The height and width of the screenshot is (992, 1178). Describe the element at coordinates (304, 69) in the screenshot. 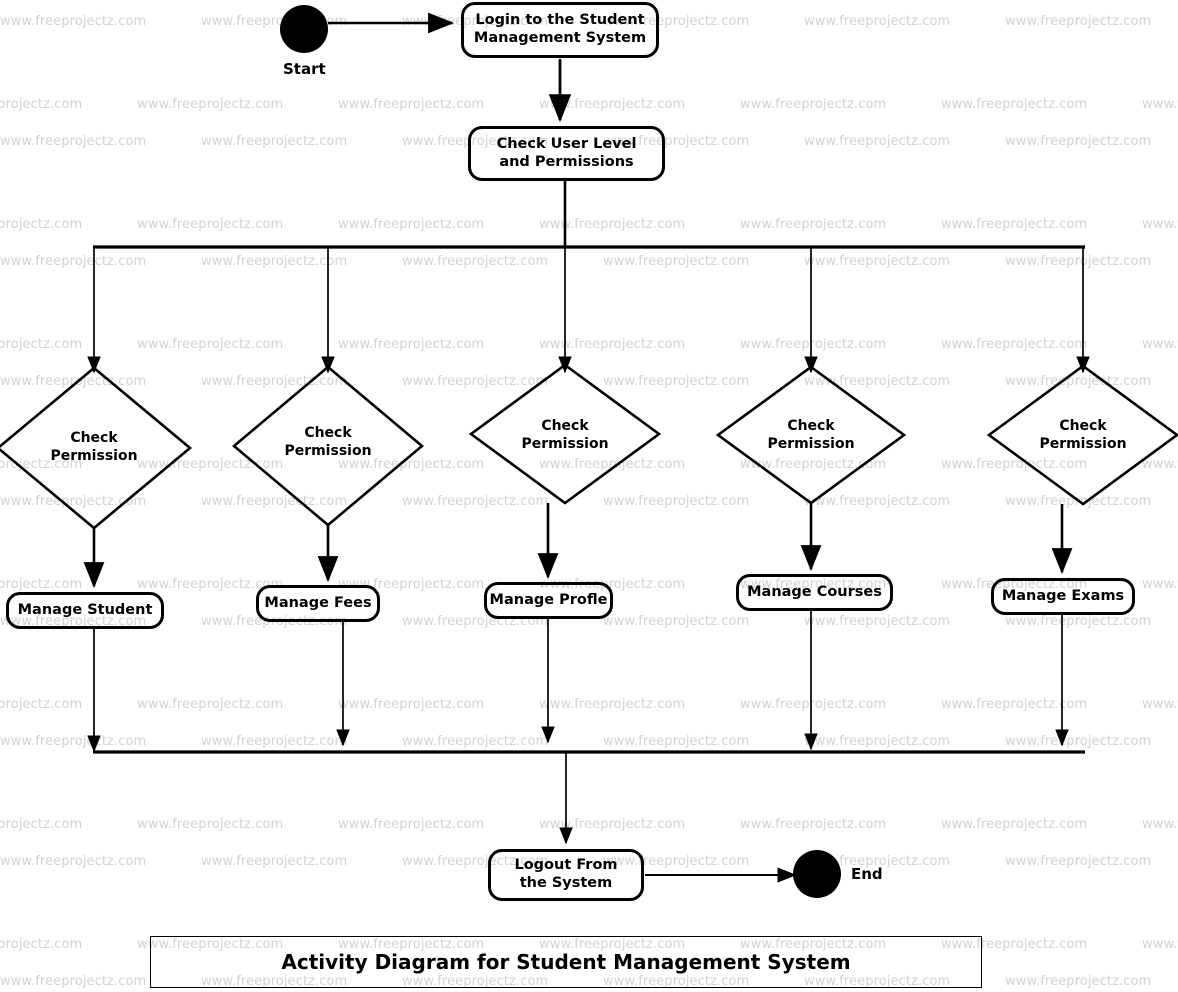

I see `start-node-label: Start` at that location.